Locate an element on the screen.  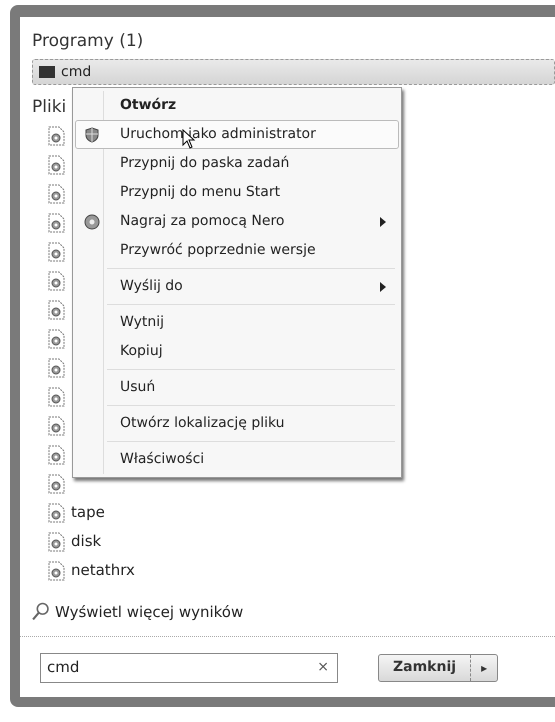
section-heading: Pliki is located at coordinates (49, 107).